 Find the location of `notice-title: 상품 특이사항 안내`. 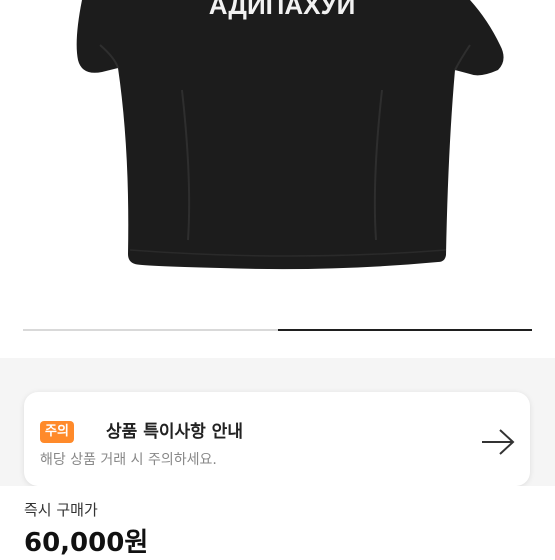

notice-title: 상품 특이사항 안내 is located at coordinates (174, 432).